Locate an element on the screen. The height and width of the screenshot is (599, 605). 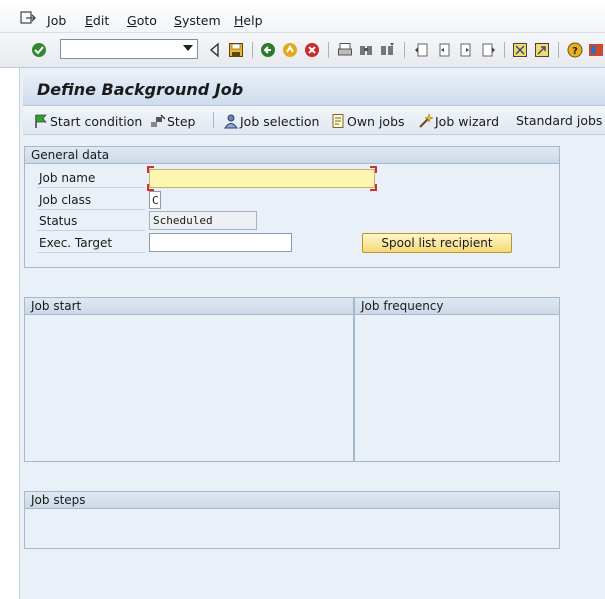
menu-job: Job is located at coordinates (56, 20).